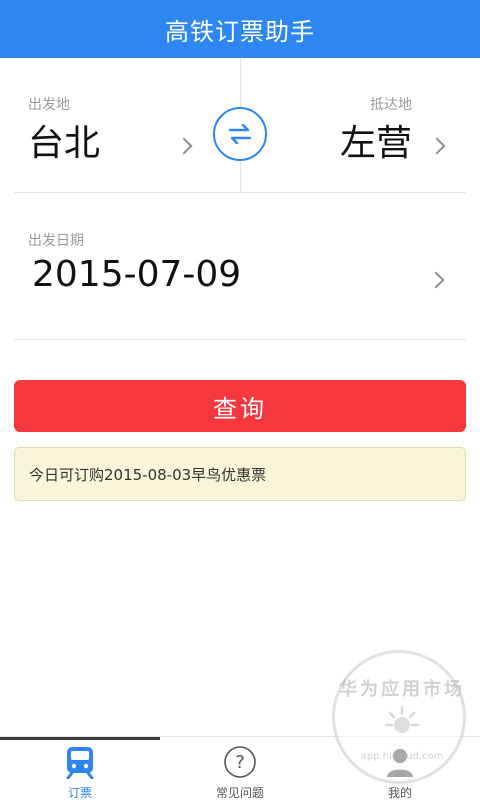 The height and width of the screenshot is (800, 480). Describe the element at coordinates (399, 793) in the screenshot. I see `tab-label: 我的` at that location.